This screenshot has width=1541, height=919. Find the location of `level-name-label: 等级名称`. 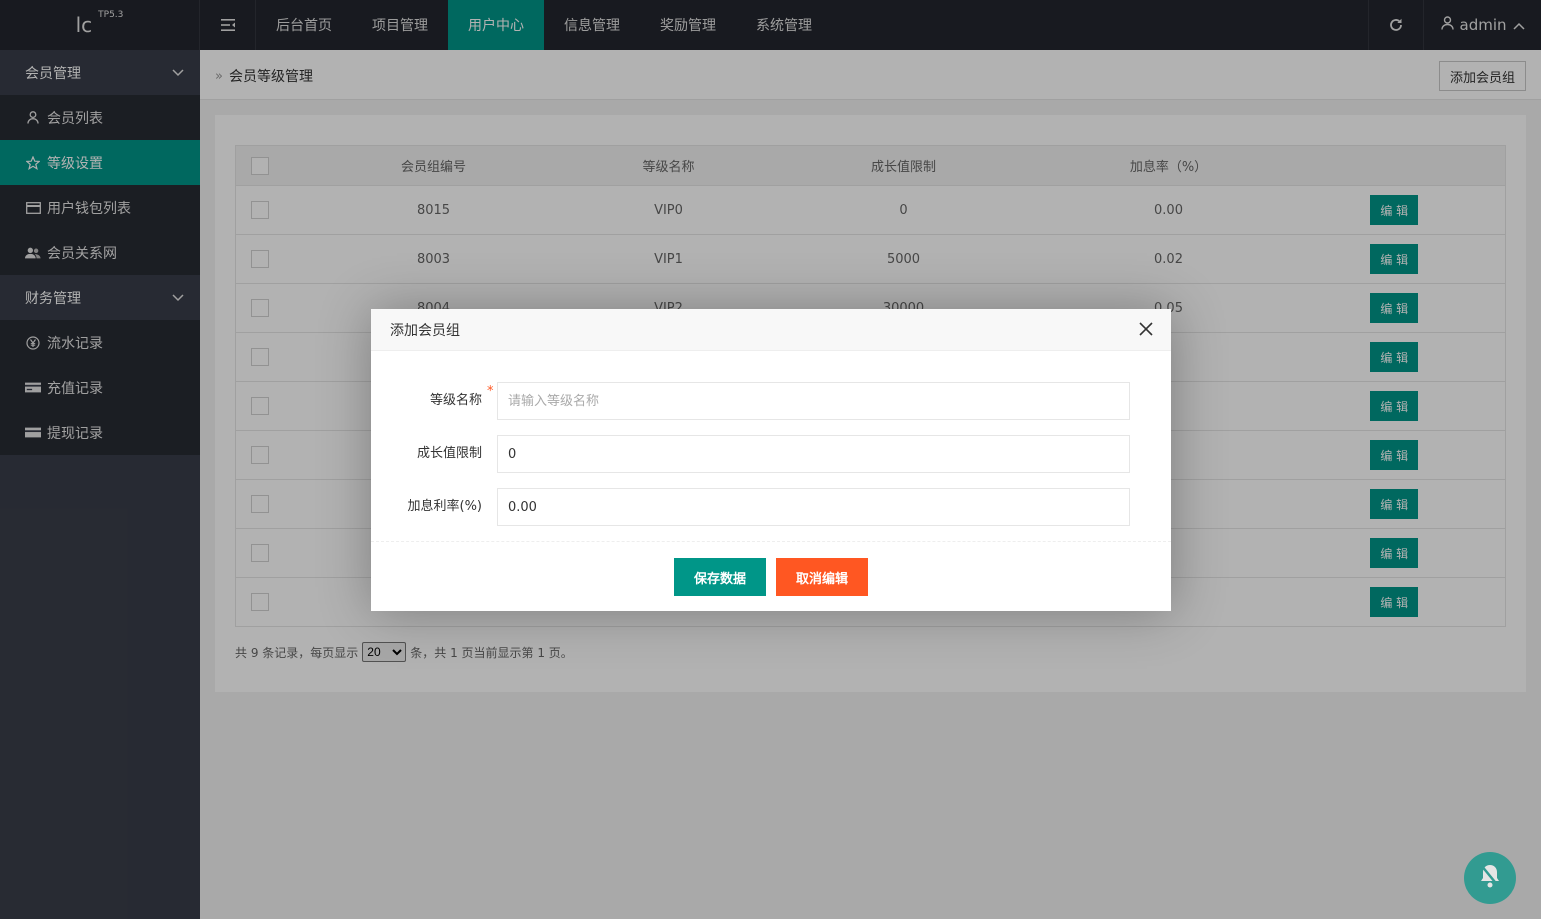

level-name-label: 等级名称 is located at coordinates (455, 400).